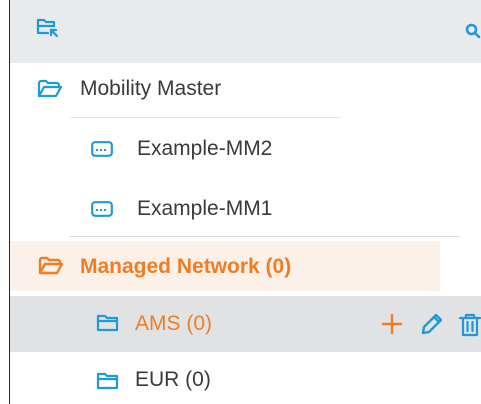  Describe the element at coordinates (151, 88) in the screenshot. I see `tree-node-label: Mobility Master` at that location.